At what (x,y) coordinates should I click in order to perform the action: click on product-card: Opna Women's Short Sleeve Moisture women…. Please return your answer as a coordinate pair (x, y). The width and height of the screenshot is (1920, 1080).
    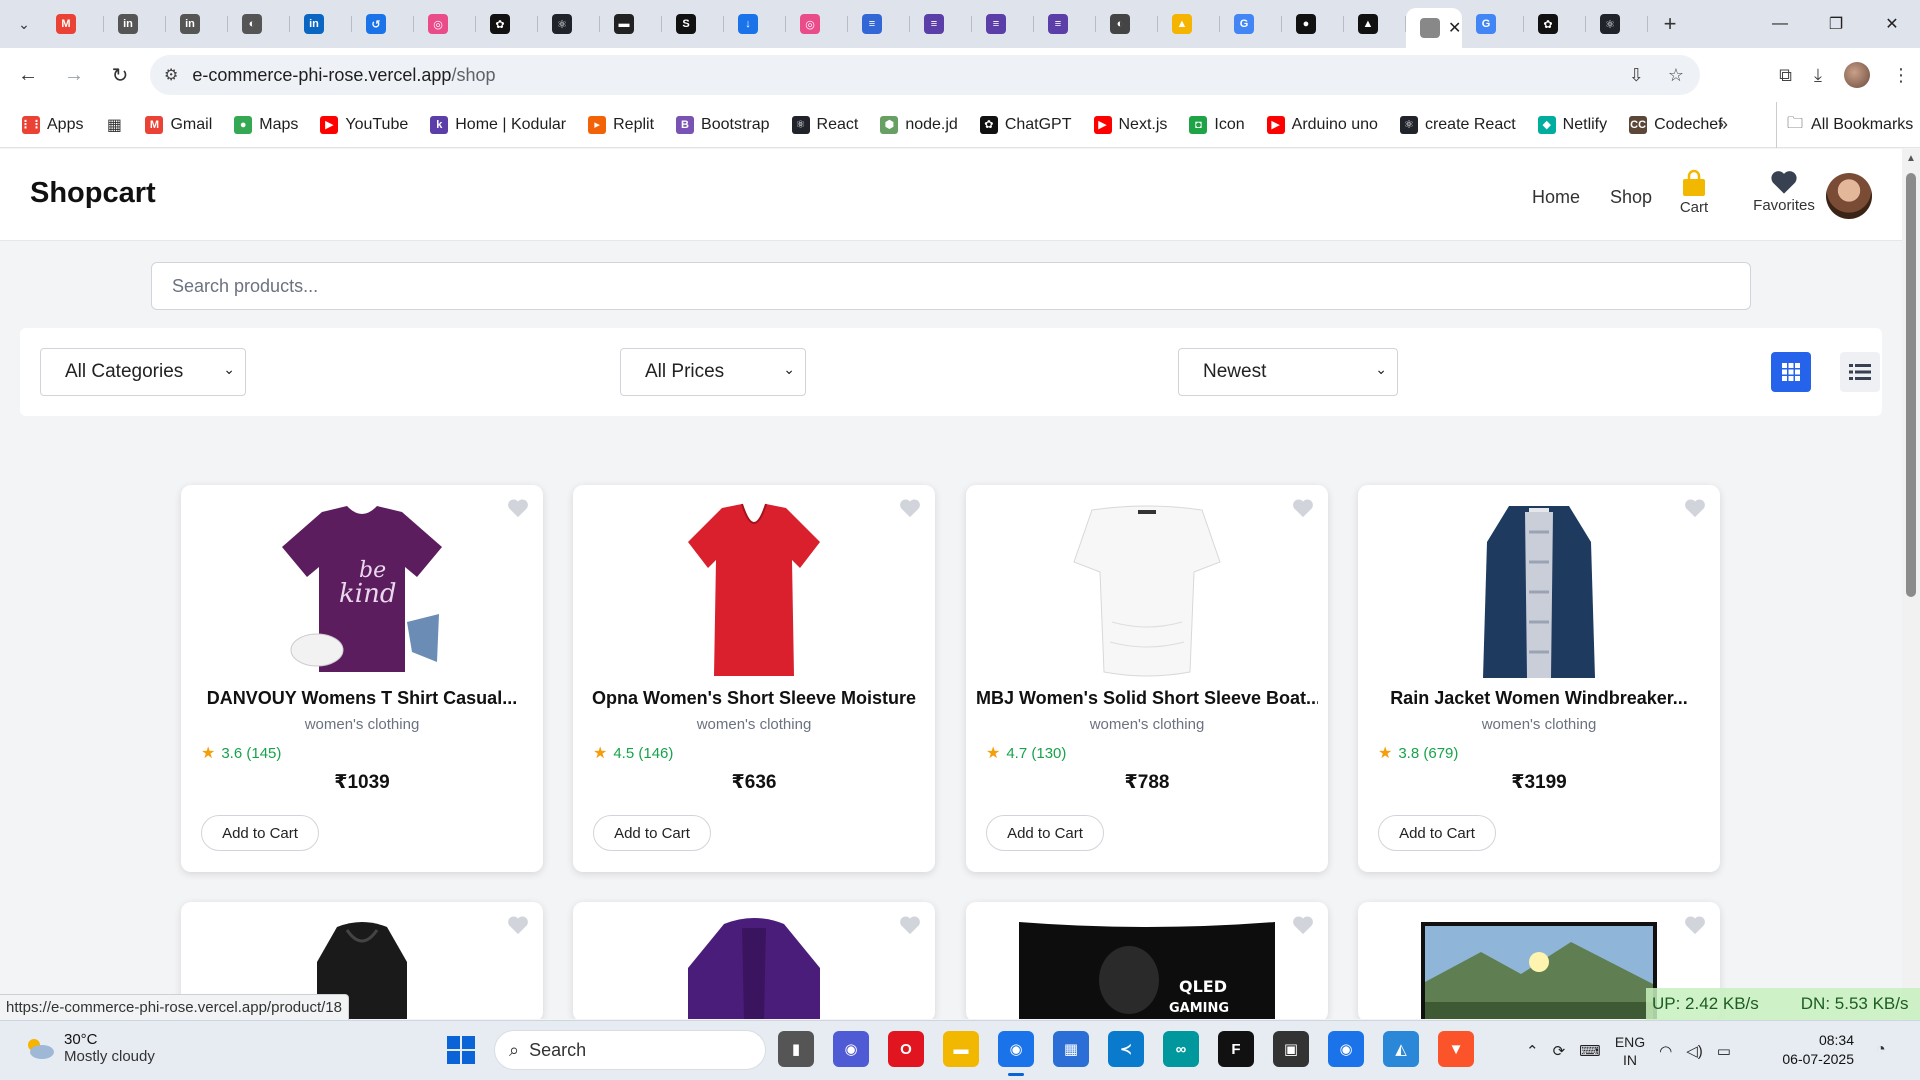
    Looking at the image, I should click on (754, 678).